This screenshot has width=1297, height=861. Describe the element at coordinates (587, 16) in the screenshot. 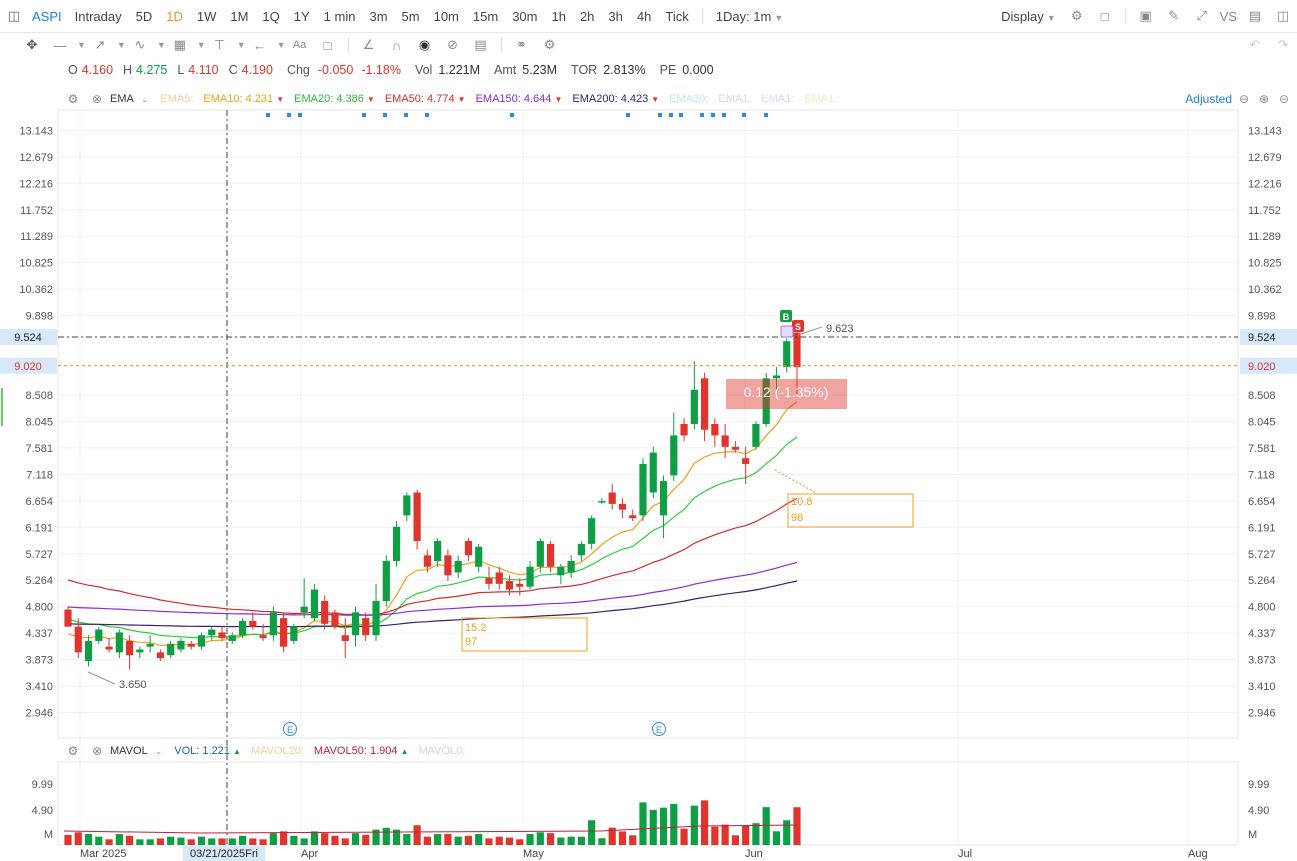

I see `timeframe-tab-2h: 2h` at that location.